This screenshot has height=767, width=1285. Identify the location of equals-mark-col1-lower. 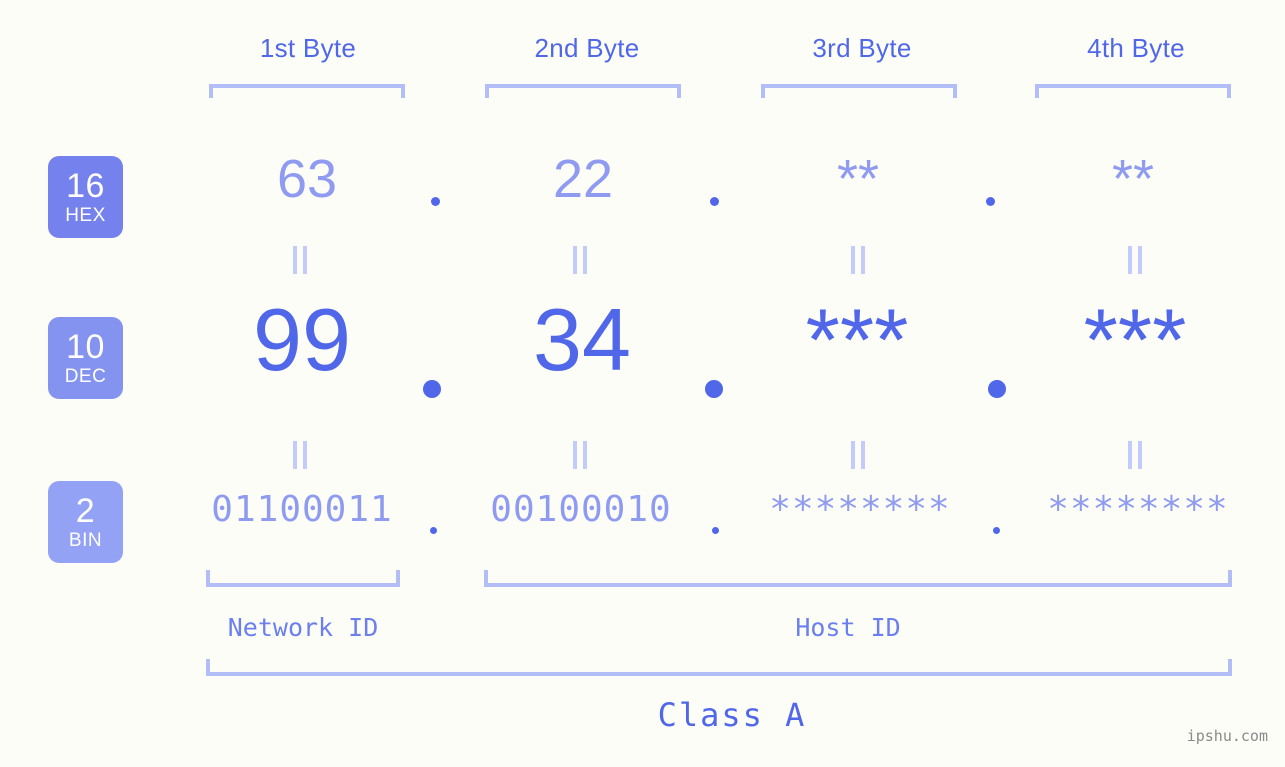
(300, 455).